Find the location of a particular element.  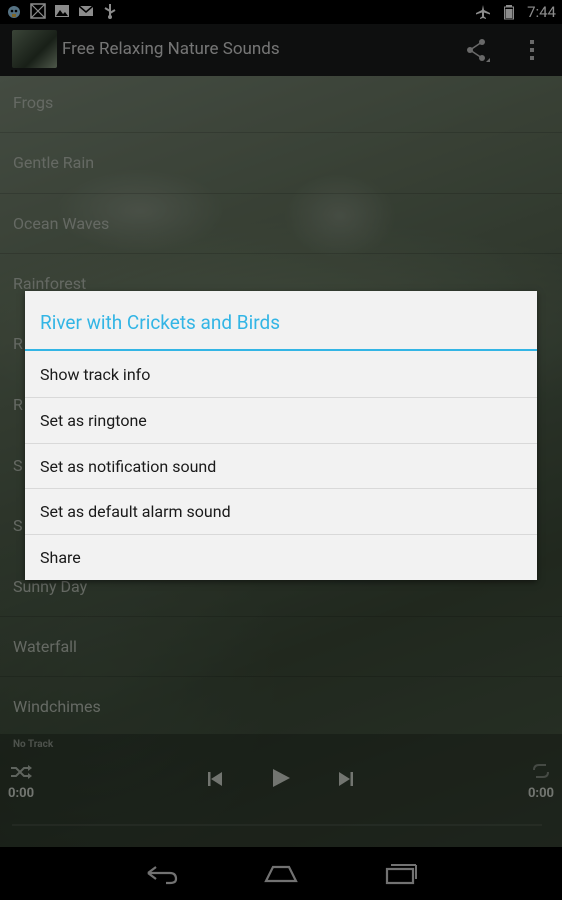

menu-item-set-as-ringtone: Set as ringtone is located at coordinates (281, 420).